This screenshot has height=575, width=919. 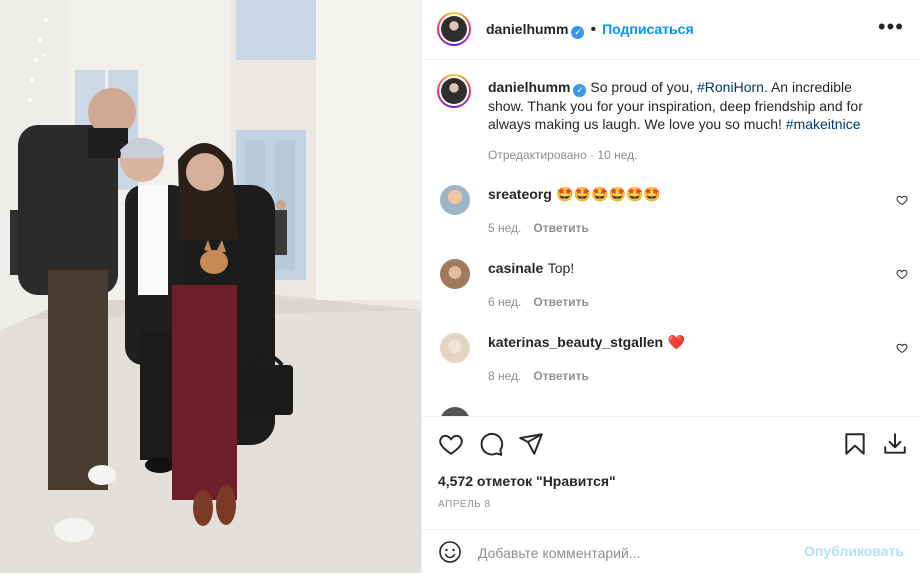 What do you see at coordinates (643, 553) in the screenshot?
I see `comment-input` at bounding box center [643, 553].